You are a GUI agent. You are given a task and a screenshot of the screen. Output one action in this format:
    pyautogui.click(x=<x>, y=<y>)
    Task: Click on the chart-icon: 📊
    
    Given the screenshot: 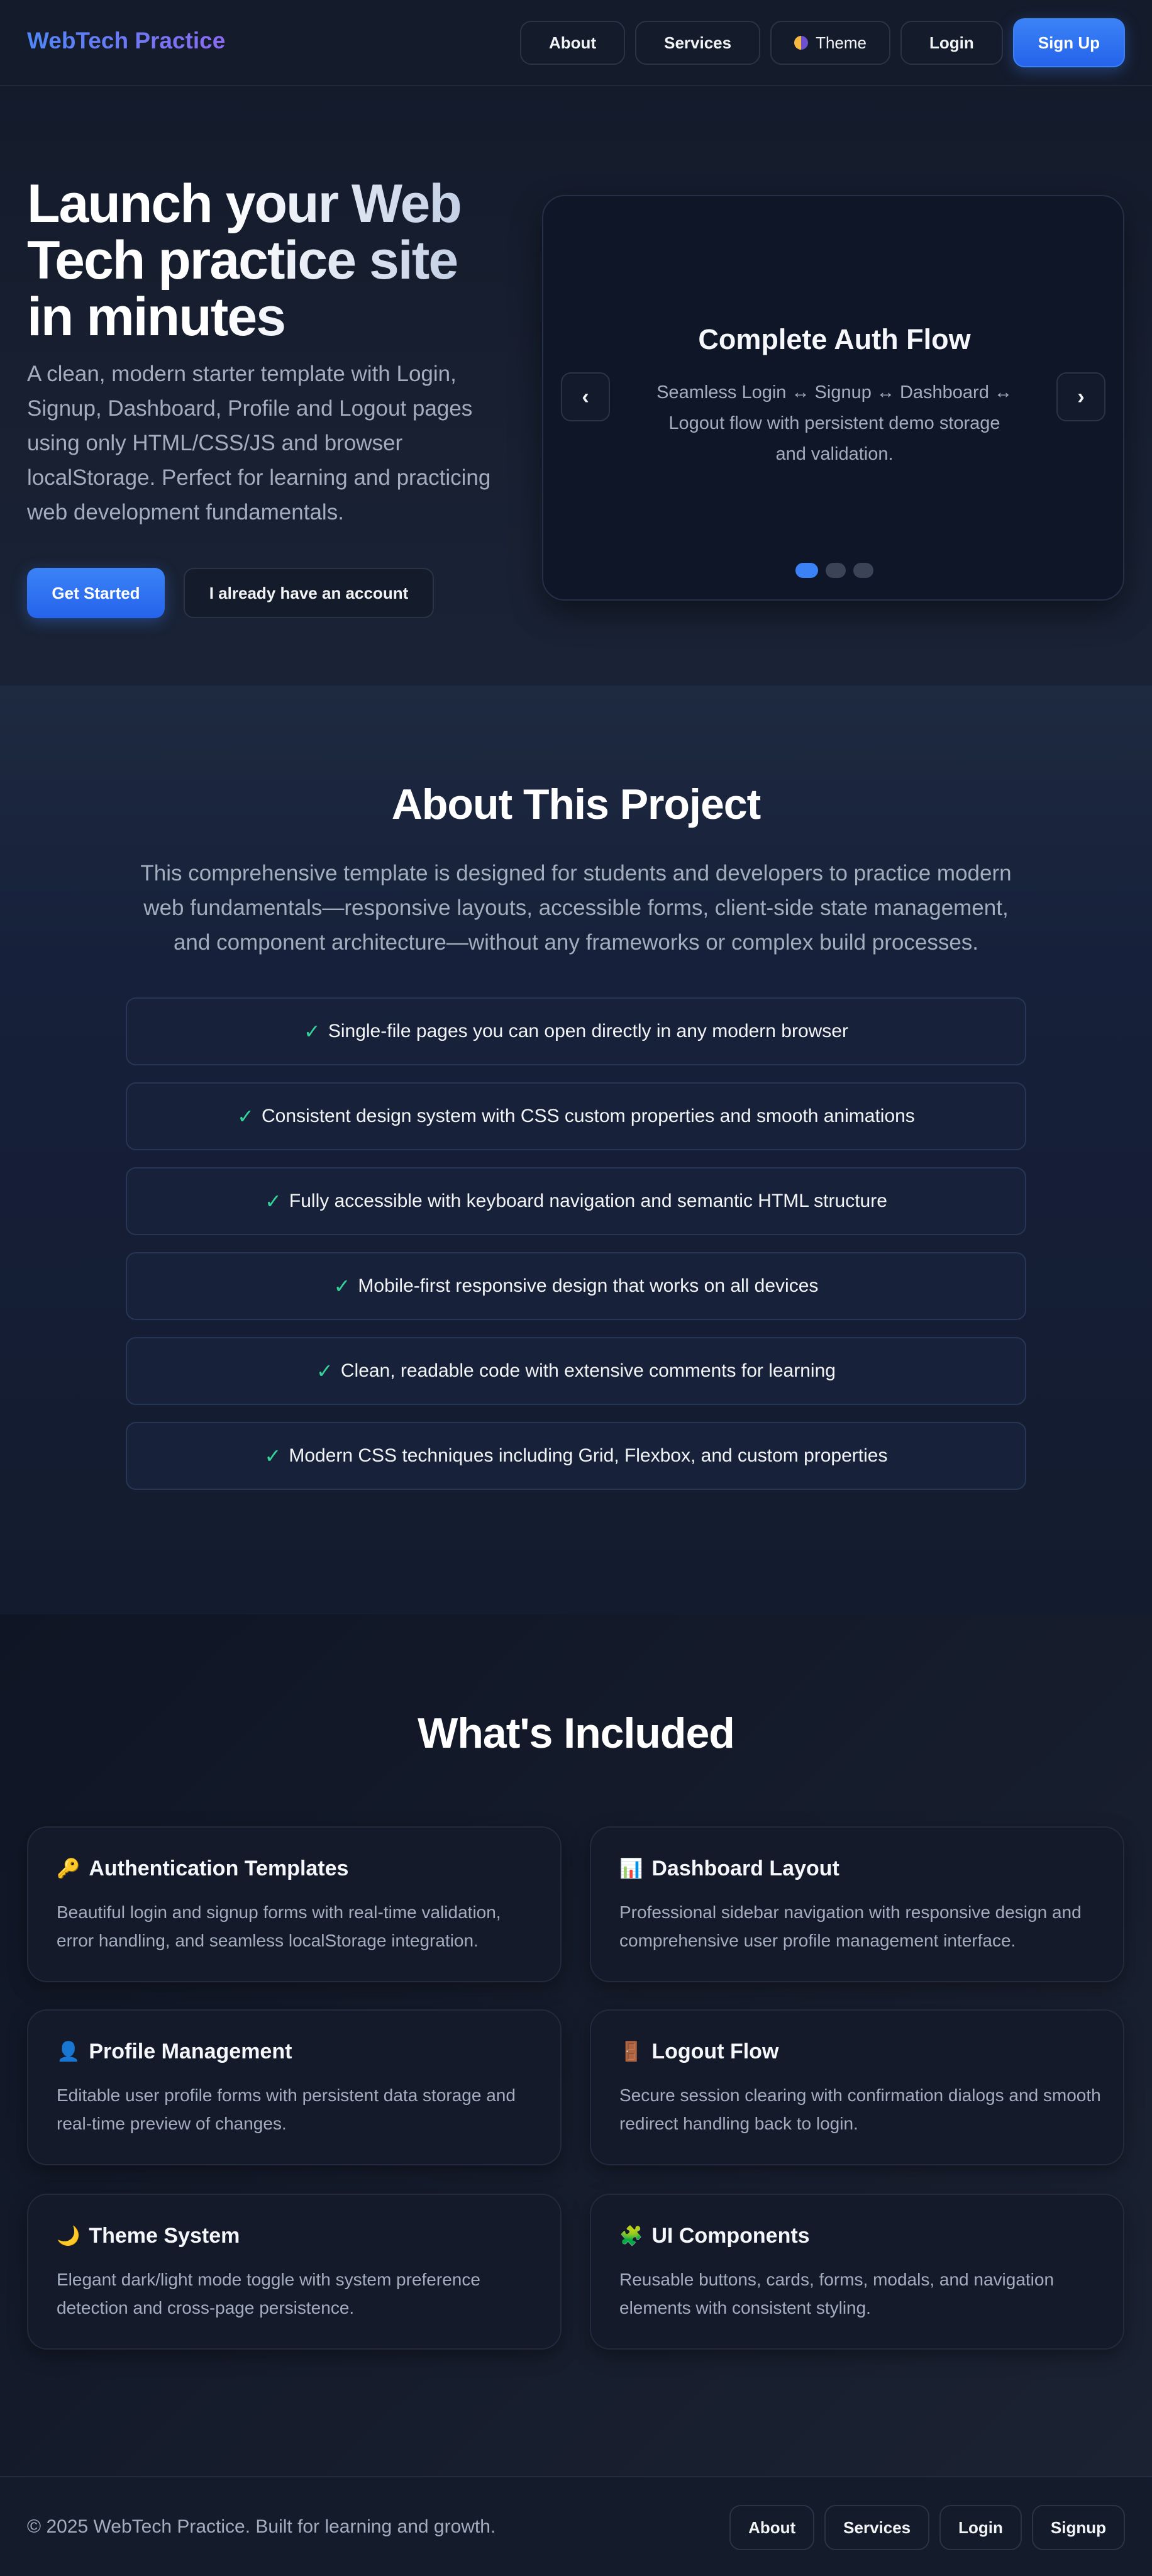 What is the action you would take?
    pyautogui.click(x=631, y=1868)
    